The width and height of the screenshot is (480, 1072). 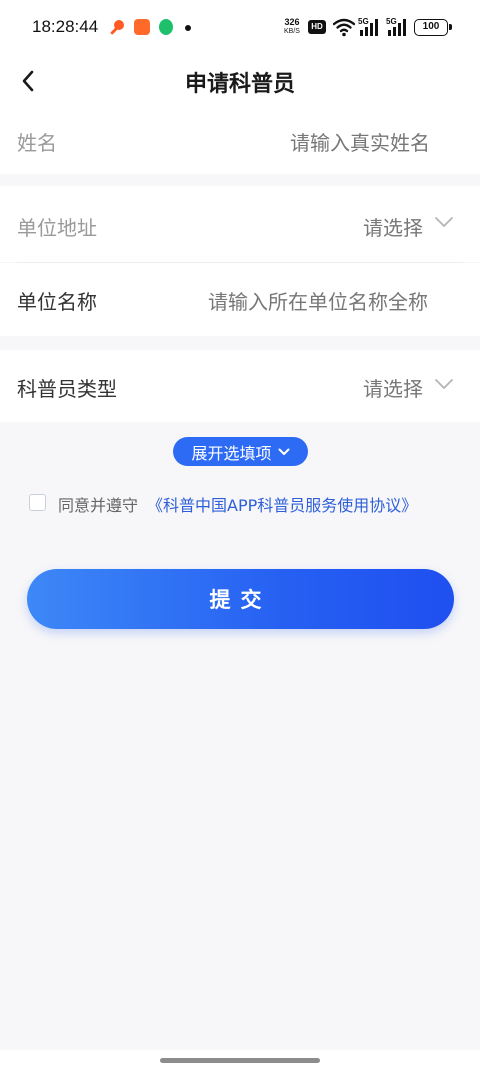 I want to click on agreement-text: 同意并遵守, so click(x=98, y=505).